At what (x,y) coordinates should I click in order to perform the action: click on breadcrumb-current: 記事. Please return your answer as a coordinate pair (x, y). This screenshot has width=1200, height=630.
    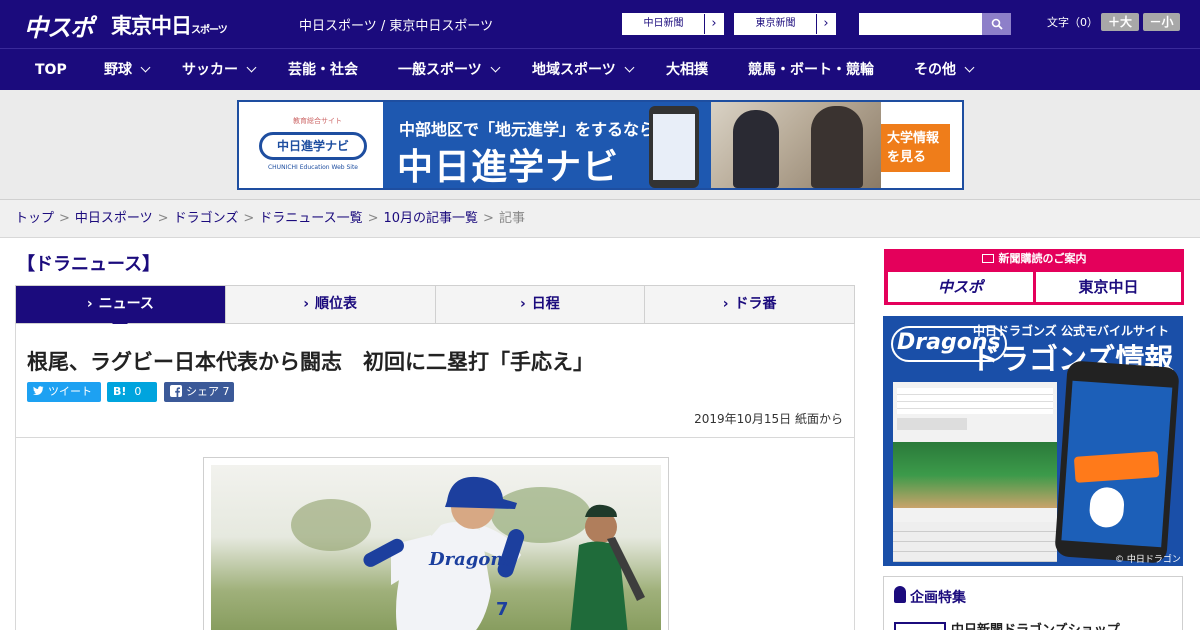
    Looking at the image, I should click on (511, 218).